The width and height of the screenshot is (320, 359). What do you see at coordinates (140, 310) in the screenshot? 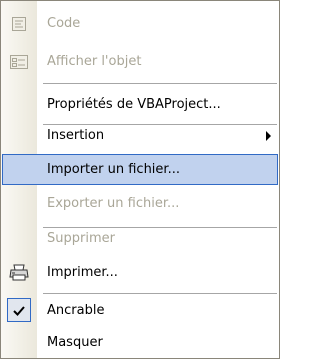
I see `menu-item-dockable: Ancrable` at bounding box center [140, 310].